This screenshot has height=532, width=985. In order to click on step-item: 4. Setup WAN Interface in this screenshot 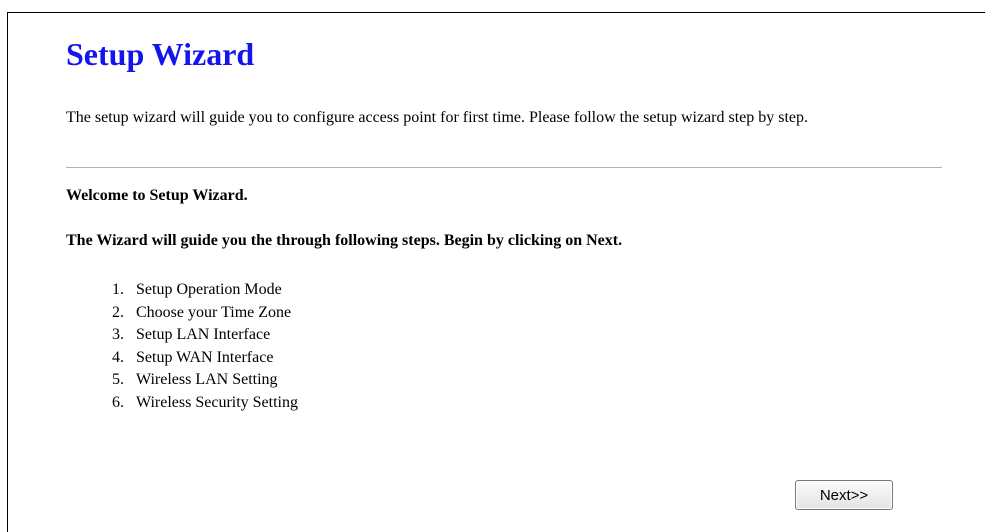, I will do `click(191, 358)`.